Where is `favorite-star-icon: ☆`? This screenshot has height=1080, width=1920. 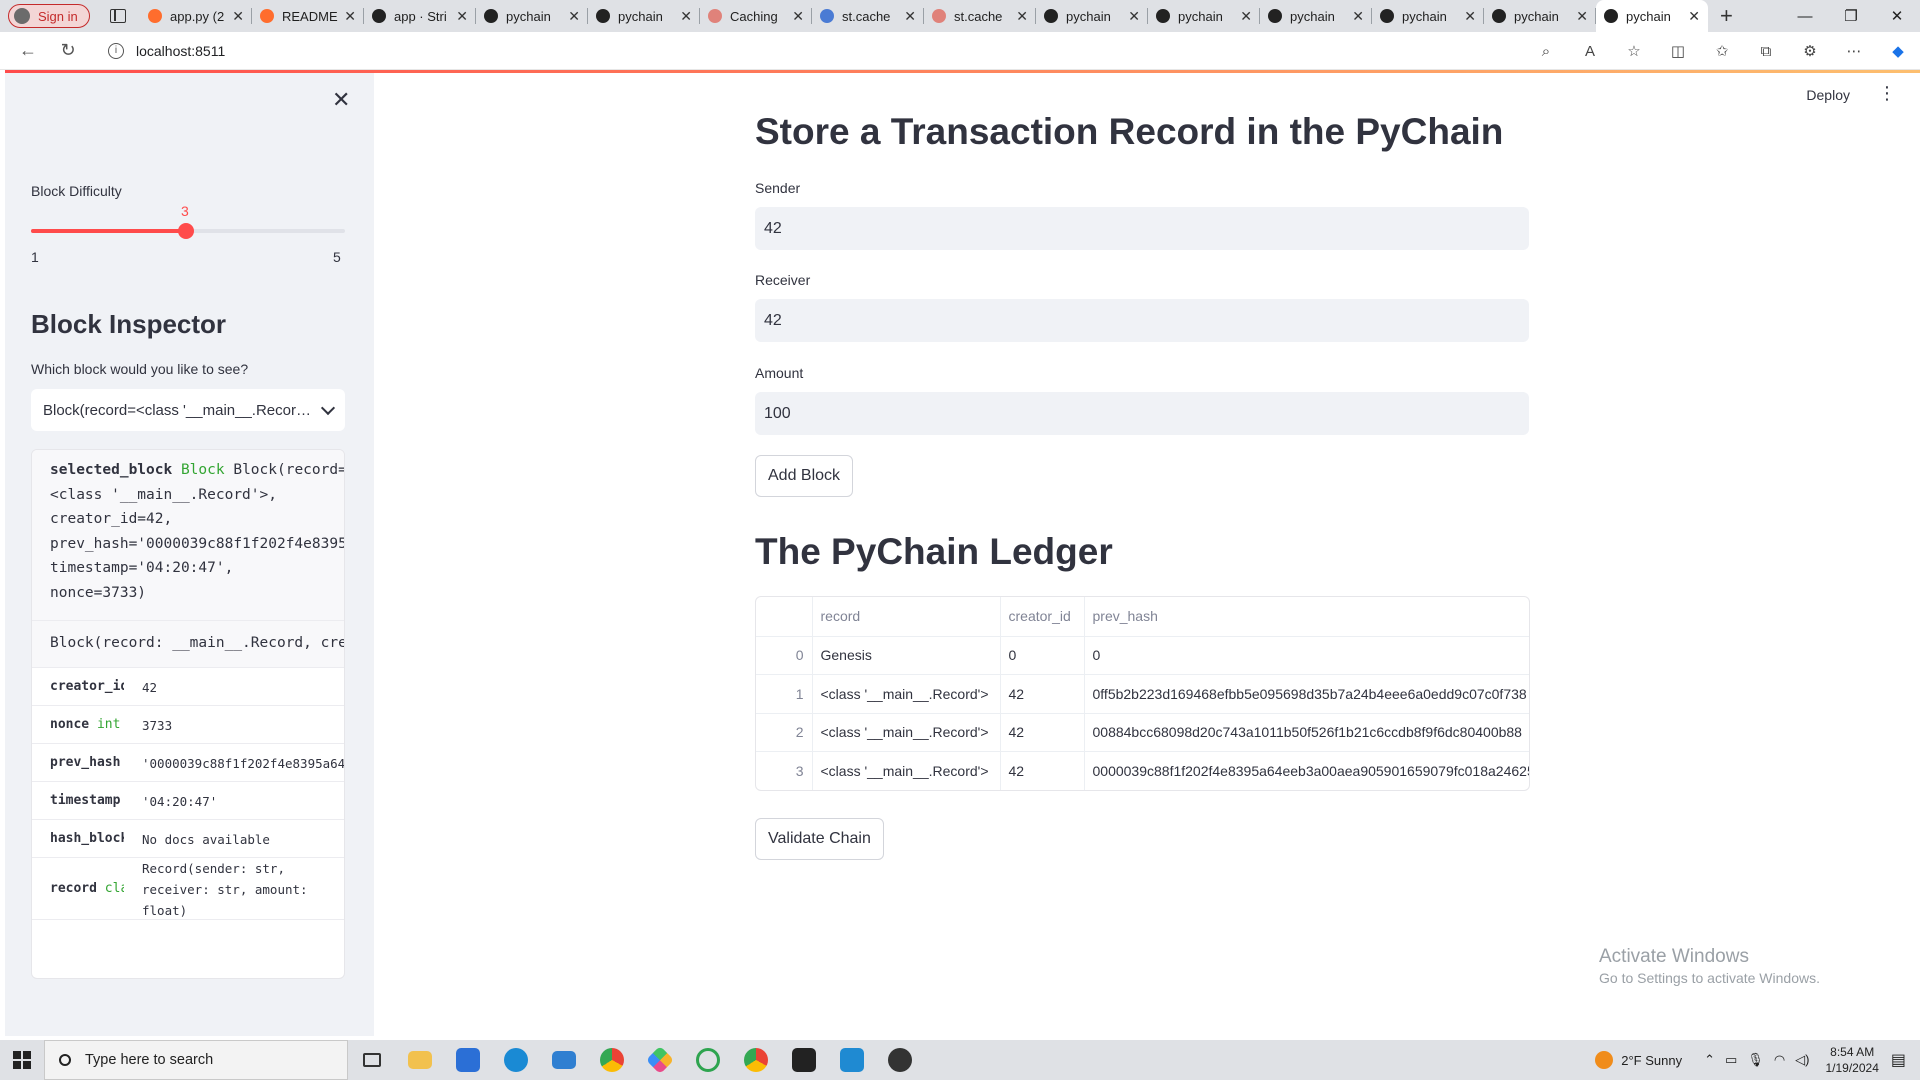 favorite-star-icon: ☆ is located at coordinates (1634, 51).